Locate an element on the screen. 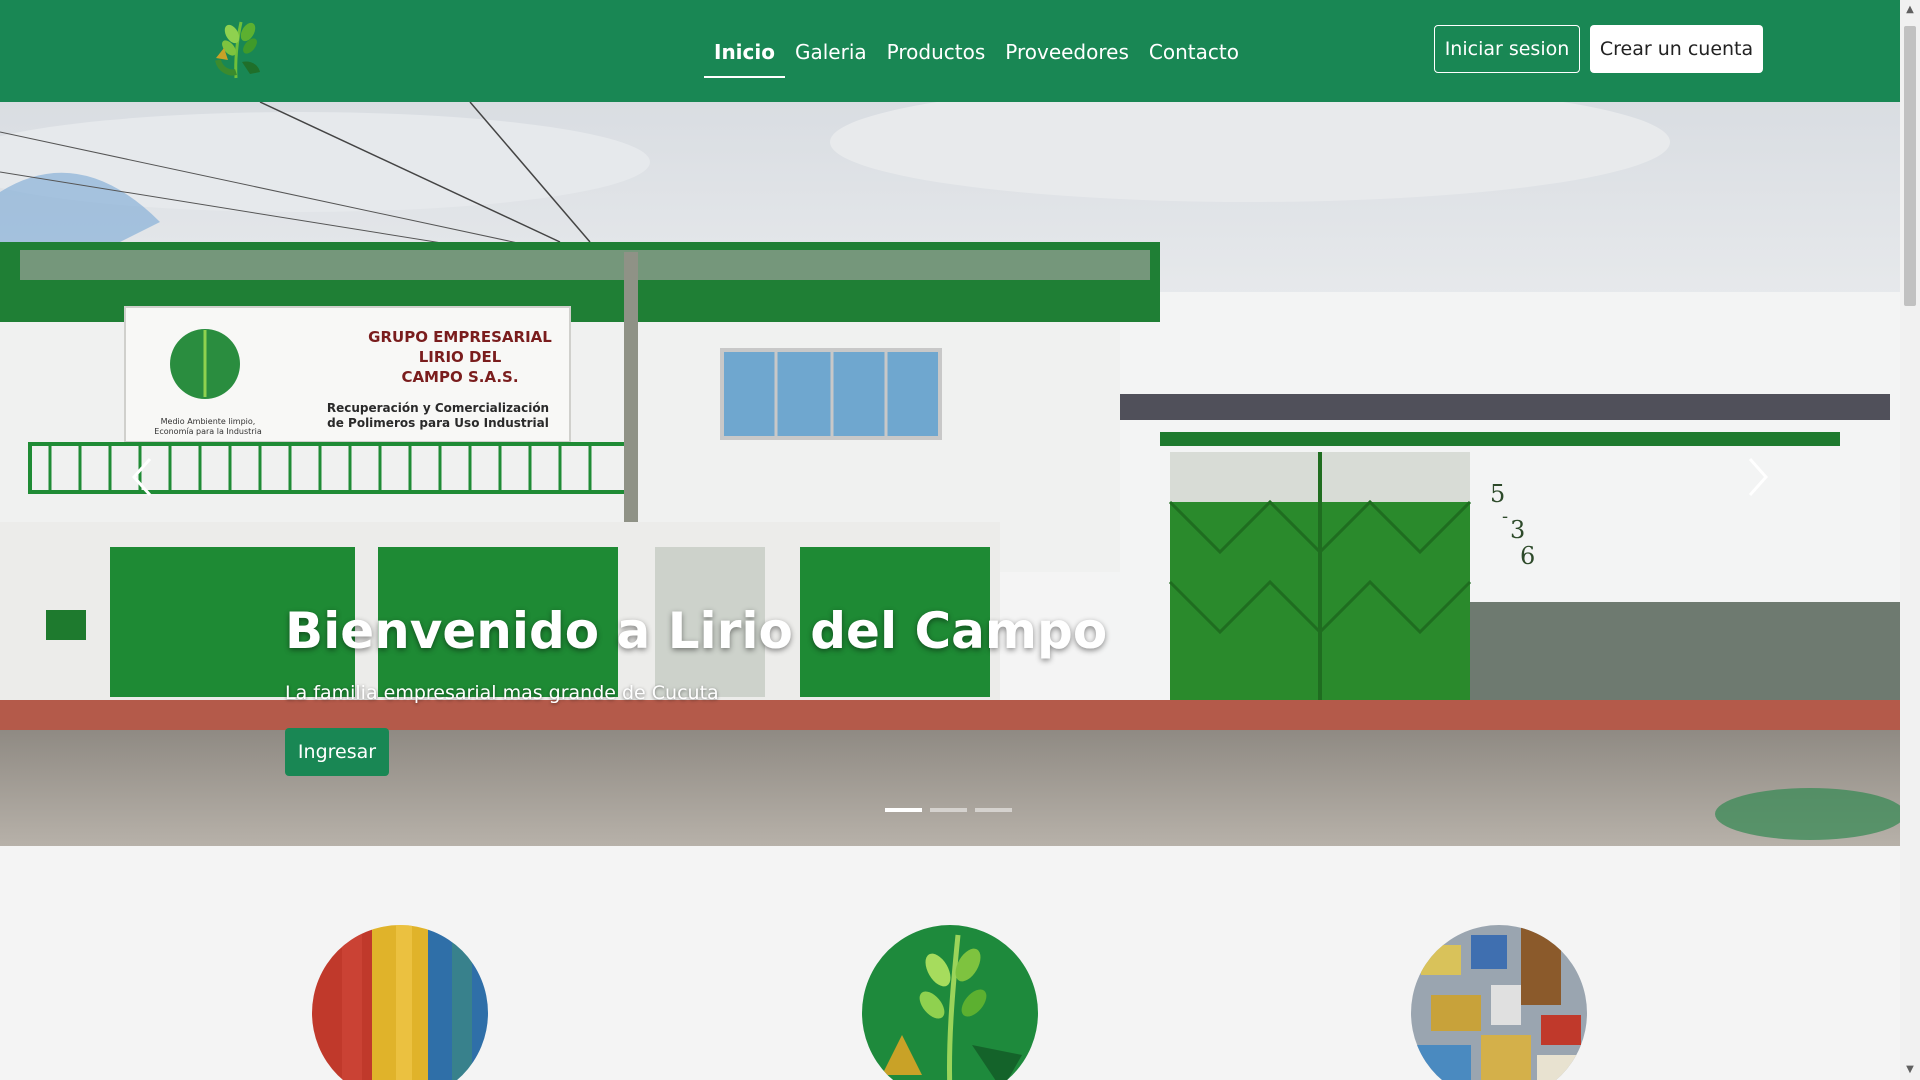 Image resolution: width=1920 pixels, height=1080 pixels. feature-image-bales is located at coordinates (1499, 1002).